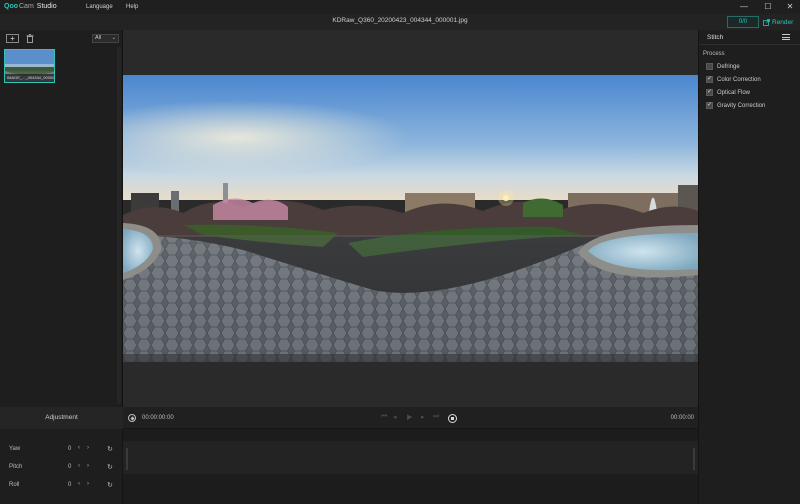 The image size is (800, 504). What do you see at coordinates (61, 37) in the screenshot?
I see `media-toolbar: + All ⌄` at bounding box center [61, 37].